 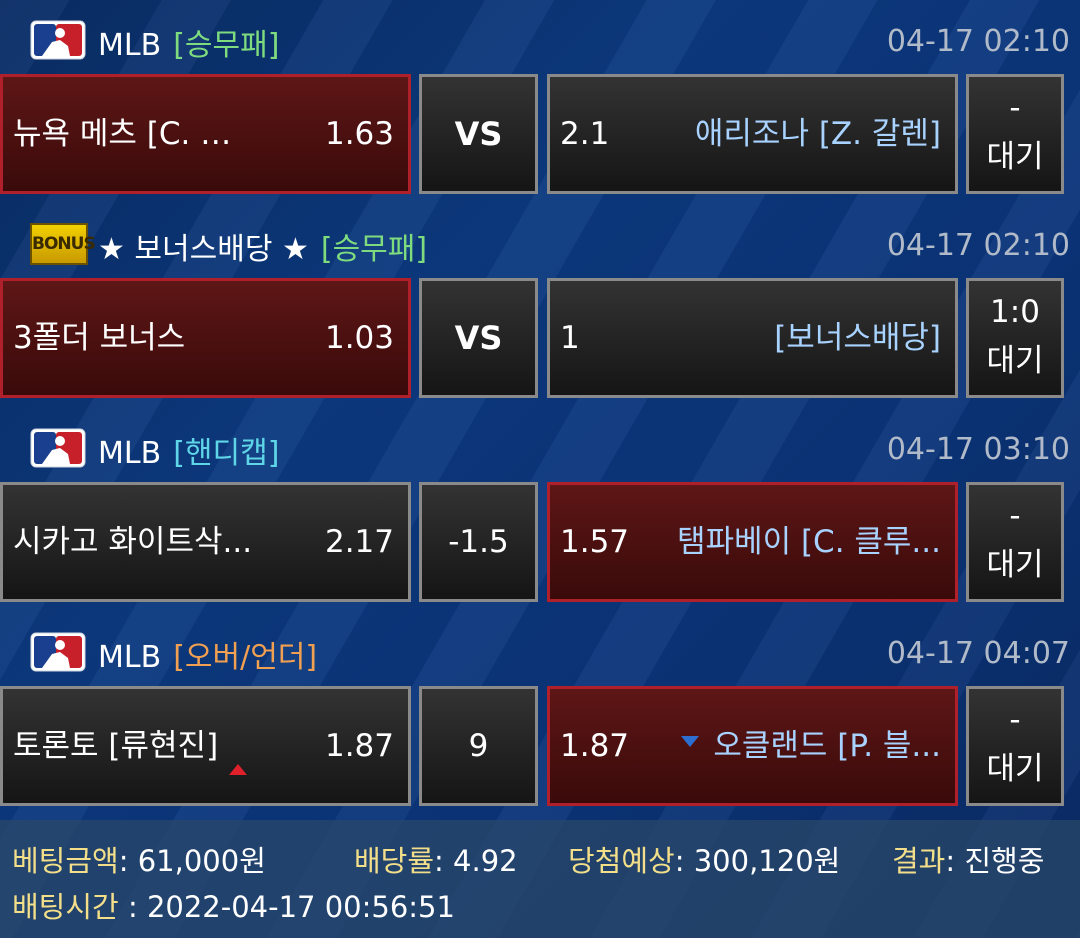 I want to click on game-time: 04-17 04:07, so click(x=978, y=653).